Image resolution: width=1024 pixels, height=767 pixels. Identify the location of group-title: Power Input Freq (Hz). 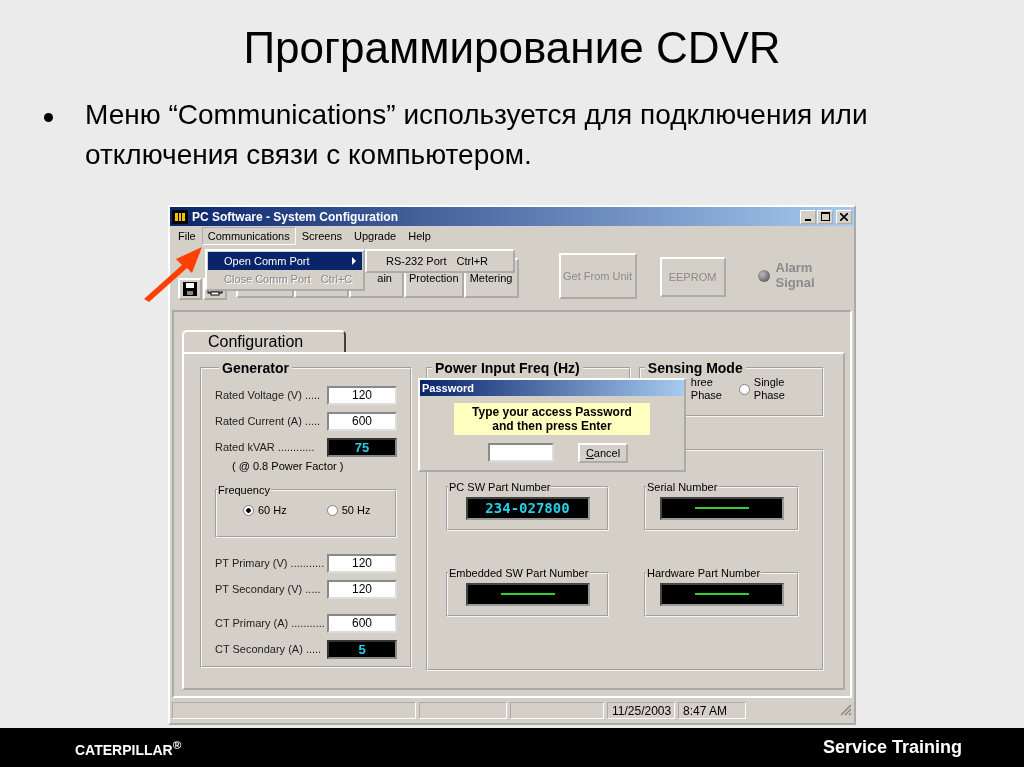
(507, 368).